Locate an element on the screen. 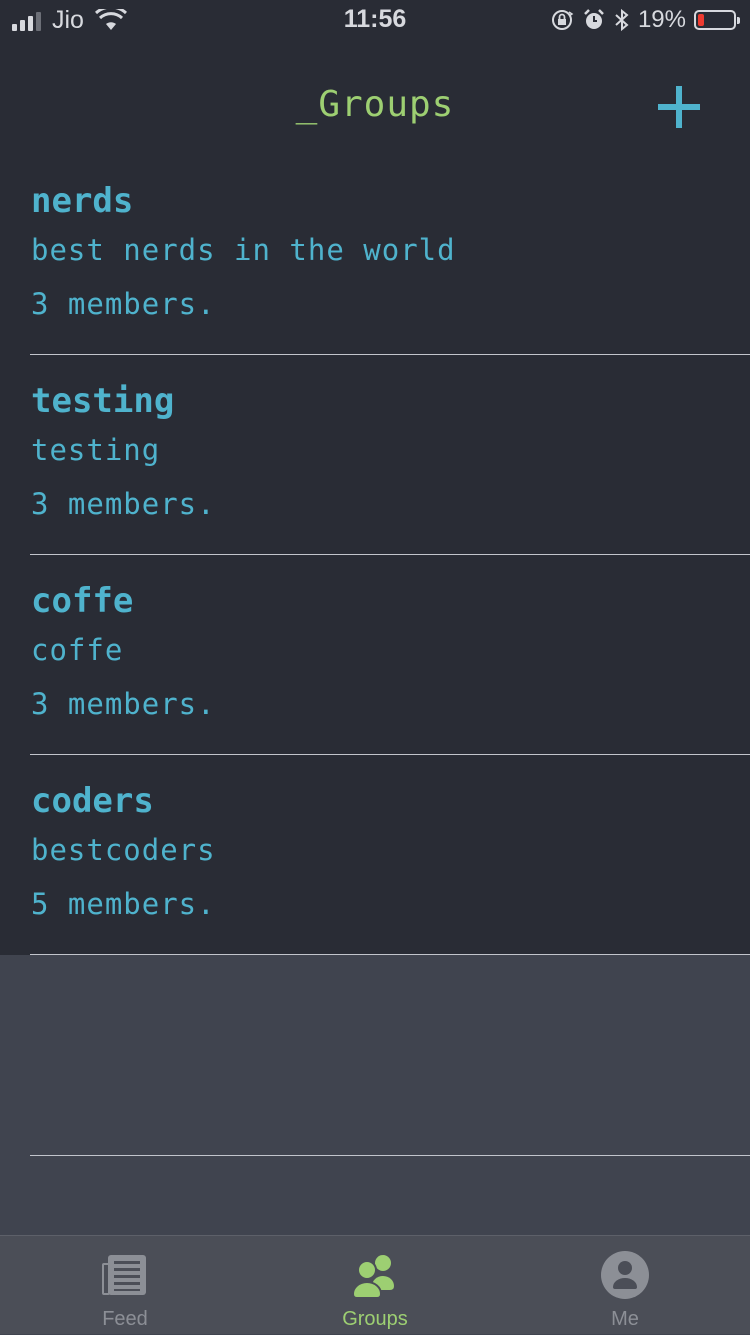 The image size is (750, 1335). group-name: nerds is located at coordinates (82, 201).